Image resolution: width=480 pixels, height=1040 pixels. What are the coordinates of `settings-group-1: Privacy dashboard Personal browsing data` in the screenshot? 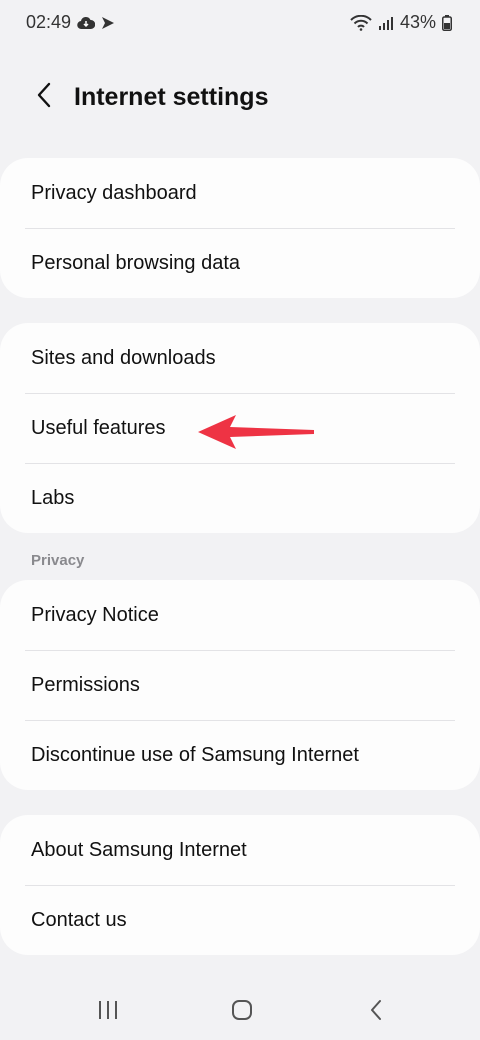 It's located at (240, 228).